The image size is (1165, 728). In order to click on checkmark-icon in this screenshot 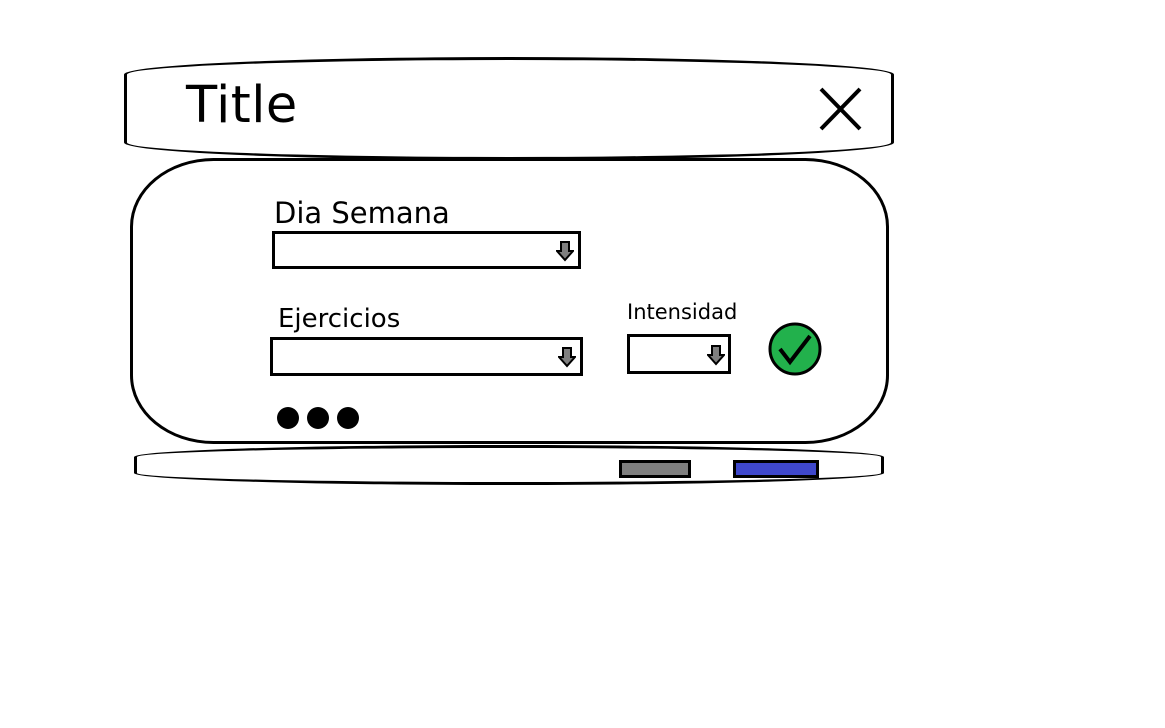, I will do `click(795, 349)`.